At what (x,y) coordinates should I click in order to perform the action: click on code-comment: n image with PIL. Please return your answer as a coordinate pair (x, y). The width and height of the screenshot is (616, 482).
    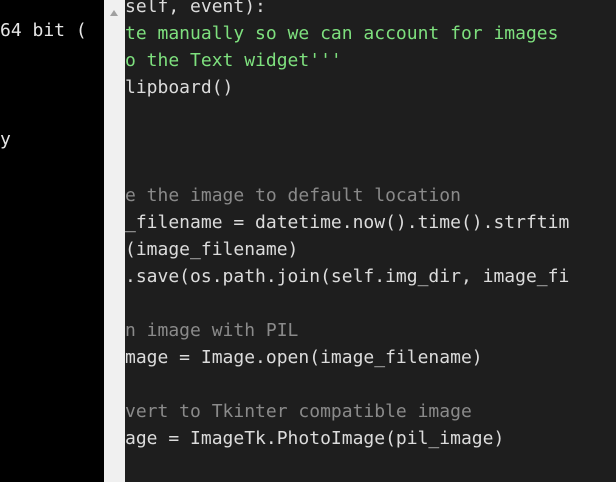
    Looking at the image, I should click on (212, 330).